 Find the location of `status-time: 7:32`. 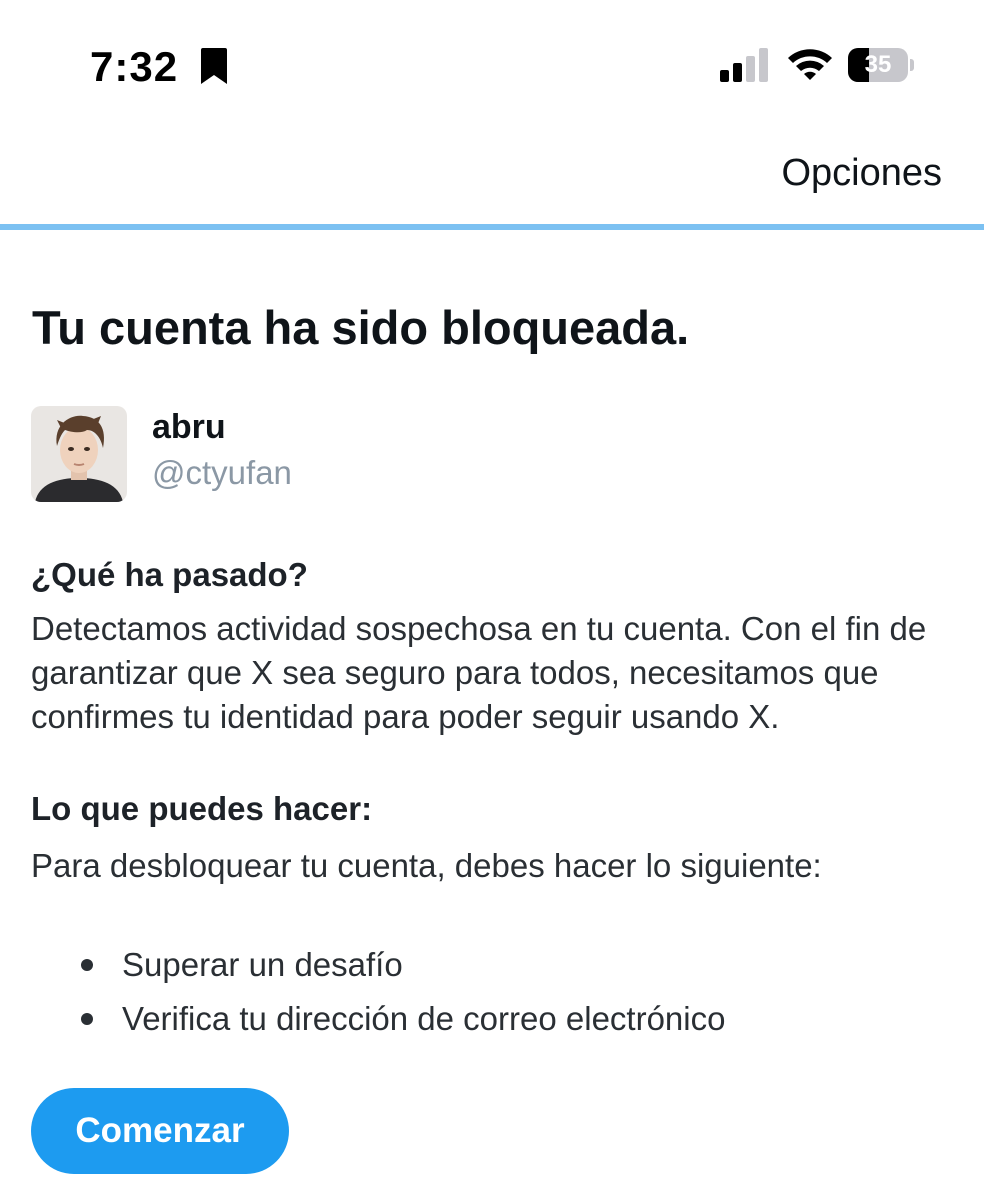

status-time: 7:32 is located at coordinates (134, 66).